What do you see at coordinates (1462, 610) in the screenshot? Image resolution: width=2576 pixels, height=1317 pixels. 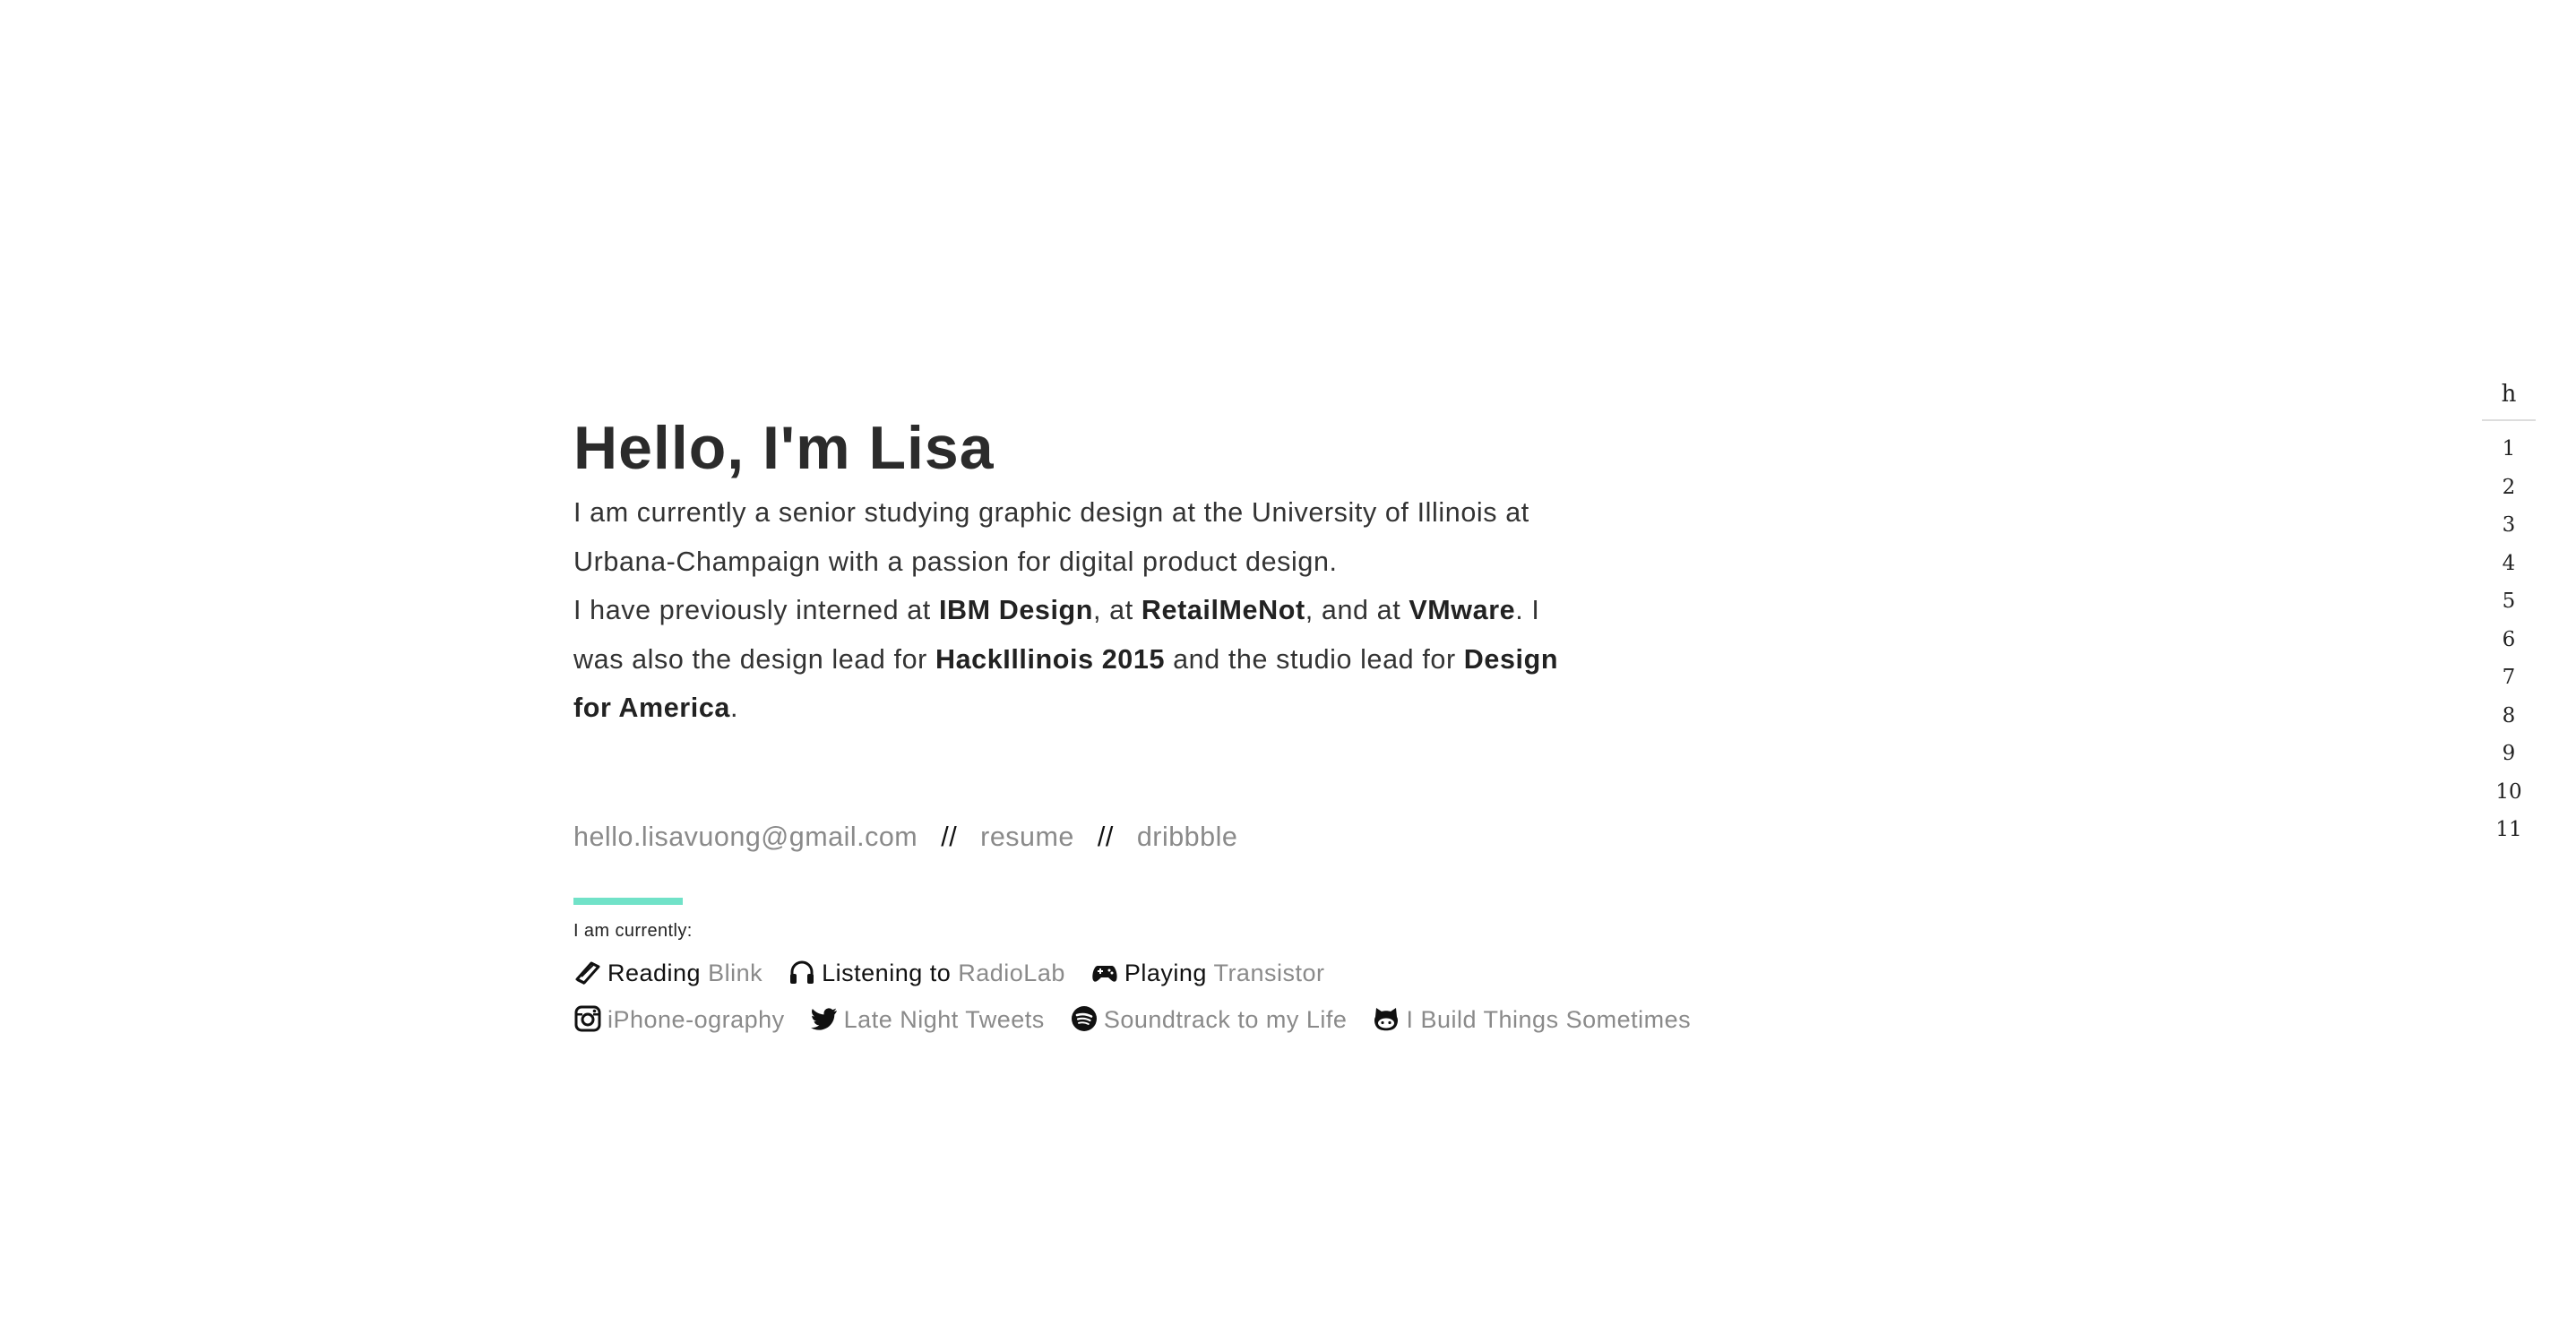 I see `company-vmware: VMware` at bounding box center [1462, 610].